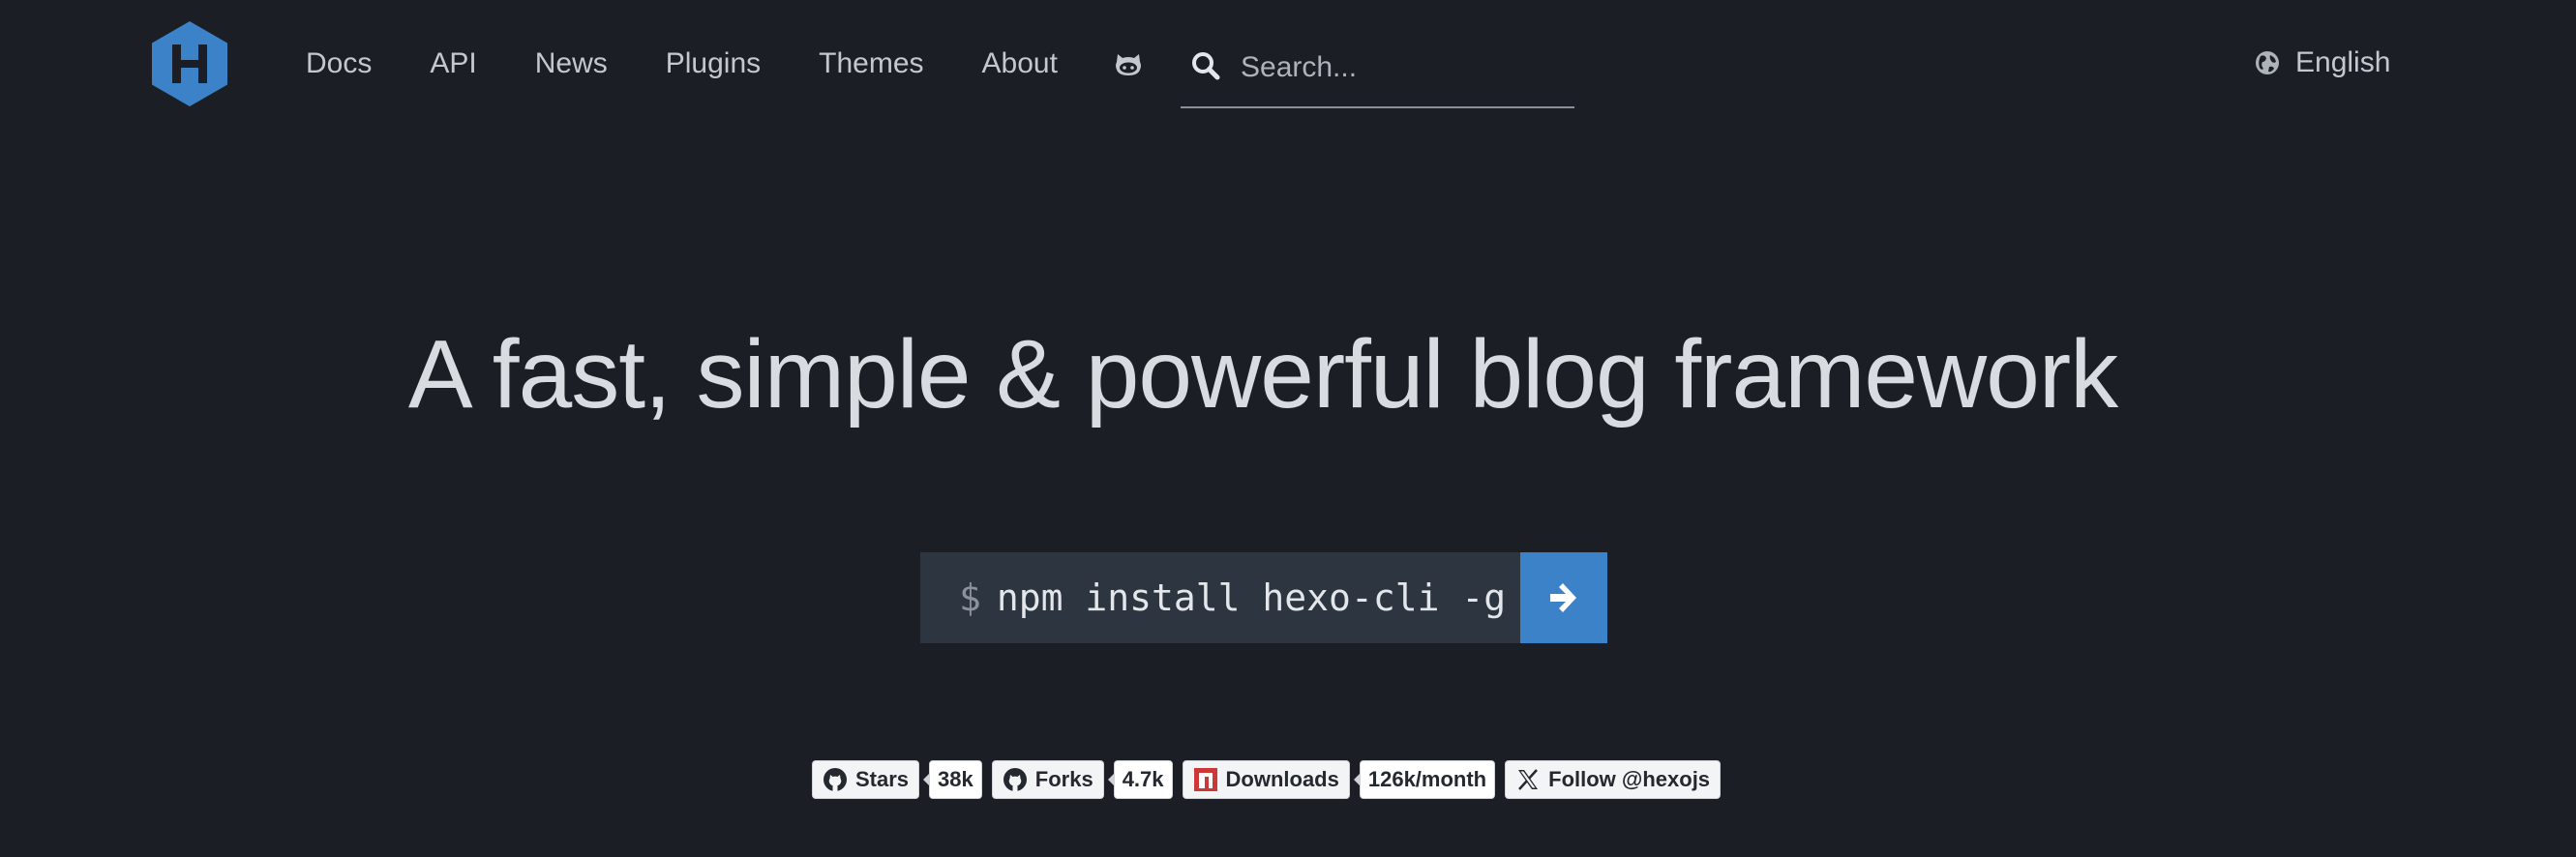 Image resolution: width=2576 pixels, height=857 pixels. Describe the element at coordinates (871, 63) in the screenshot. I see `nav-link-themes: Themes` at that location.